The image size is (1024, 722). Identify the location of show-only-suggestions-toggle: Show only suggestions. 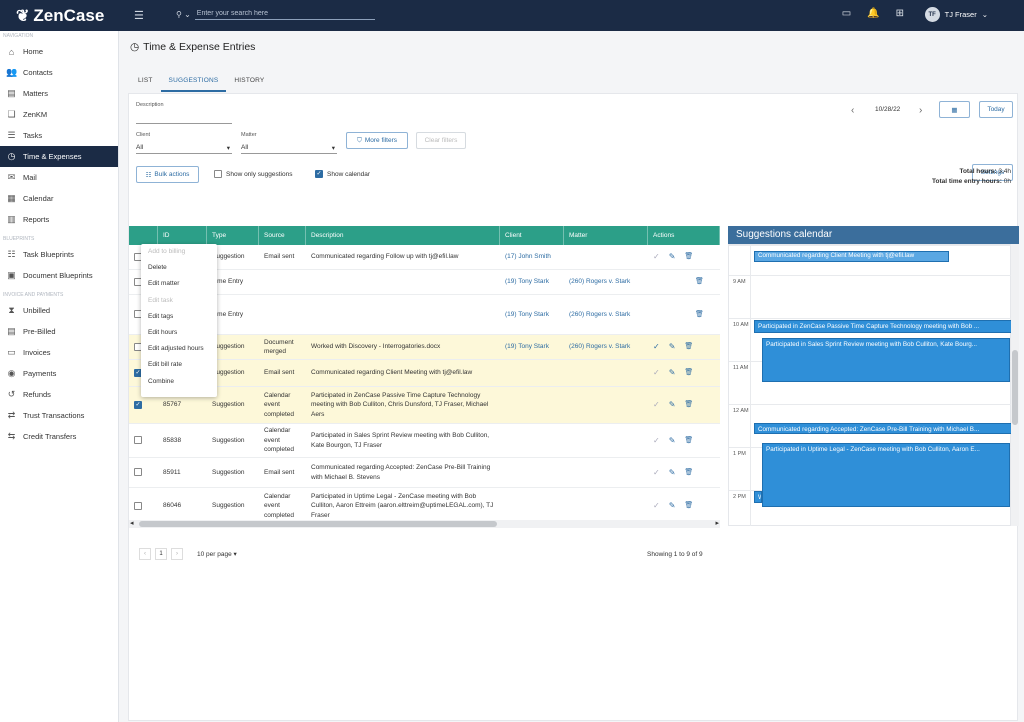
(253, 174).